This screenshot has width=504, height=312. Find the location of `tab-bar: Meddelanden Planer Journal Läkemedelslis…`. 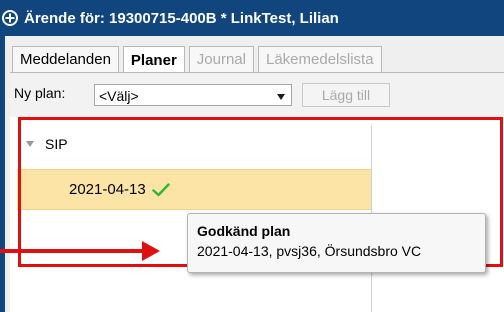

tab-bar: Meddelanden Planer Journal Läkemedelslis… is located at coordinates (199, 59).